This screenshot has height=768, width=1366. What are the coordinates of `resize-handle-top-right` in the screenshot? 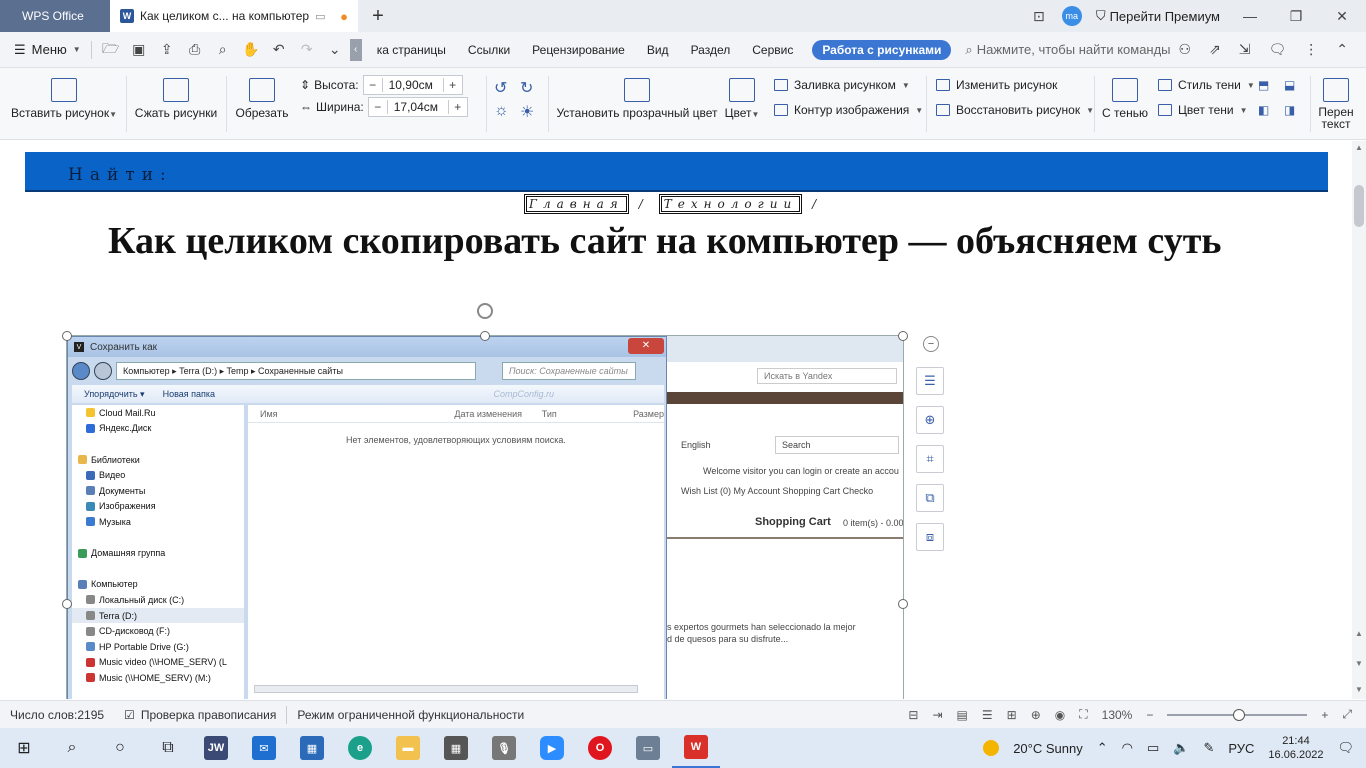 It's located at (903, 336).